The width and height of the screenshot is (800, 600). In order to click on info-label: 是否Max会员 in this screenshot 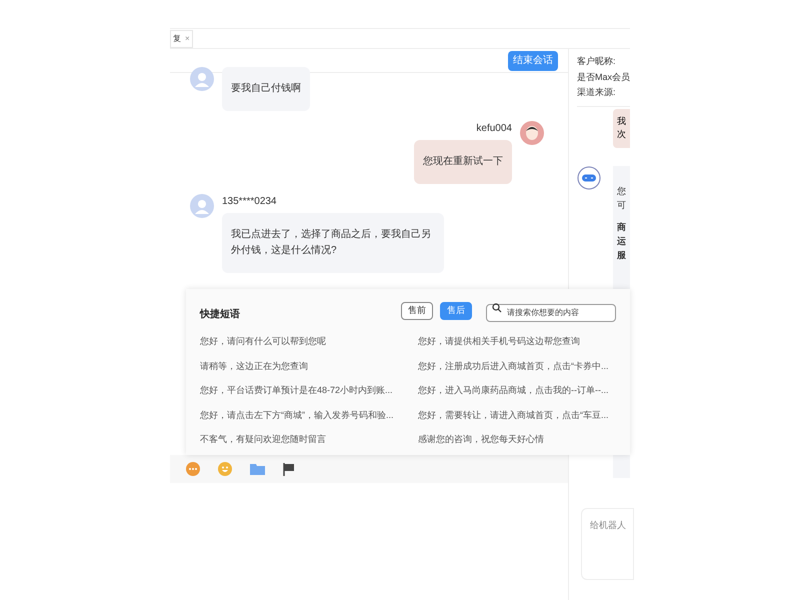, I will do `click(603, 77)`.